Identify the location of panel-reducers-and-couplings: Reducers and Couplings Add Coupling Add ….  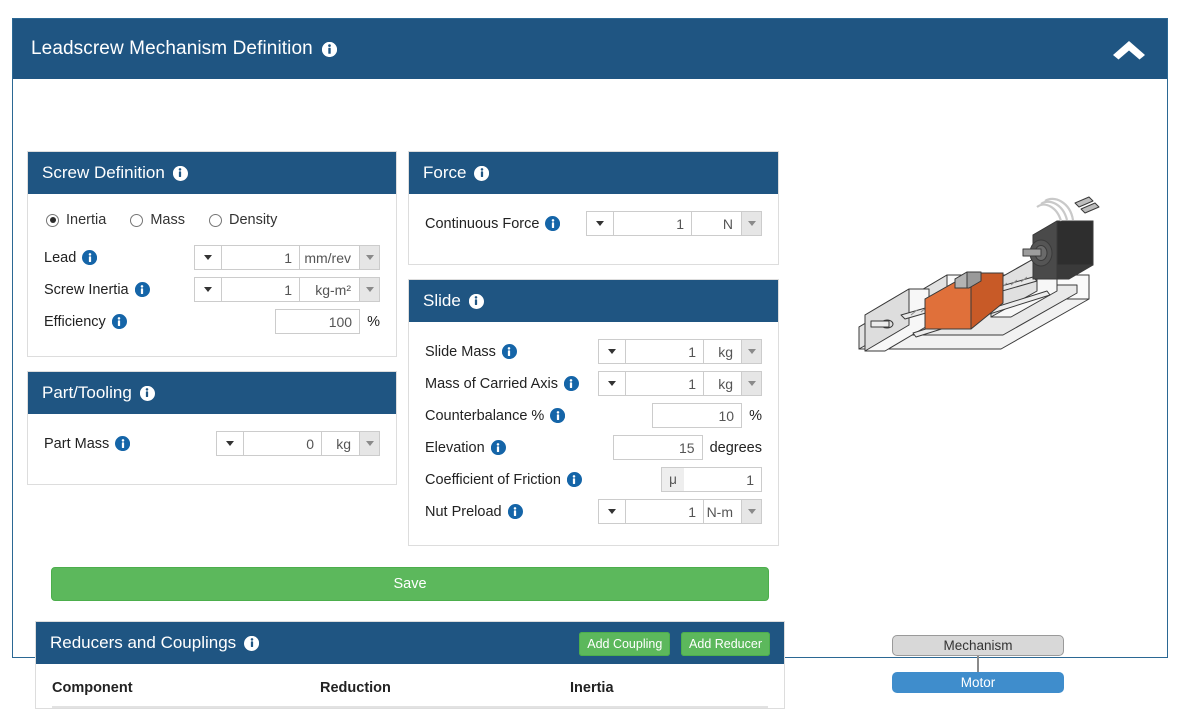
(410, 665).